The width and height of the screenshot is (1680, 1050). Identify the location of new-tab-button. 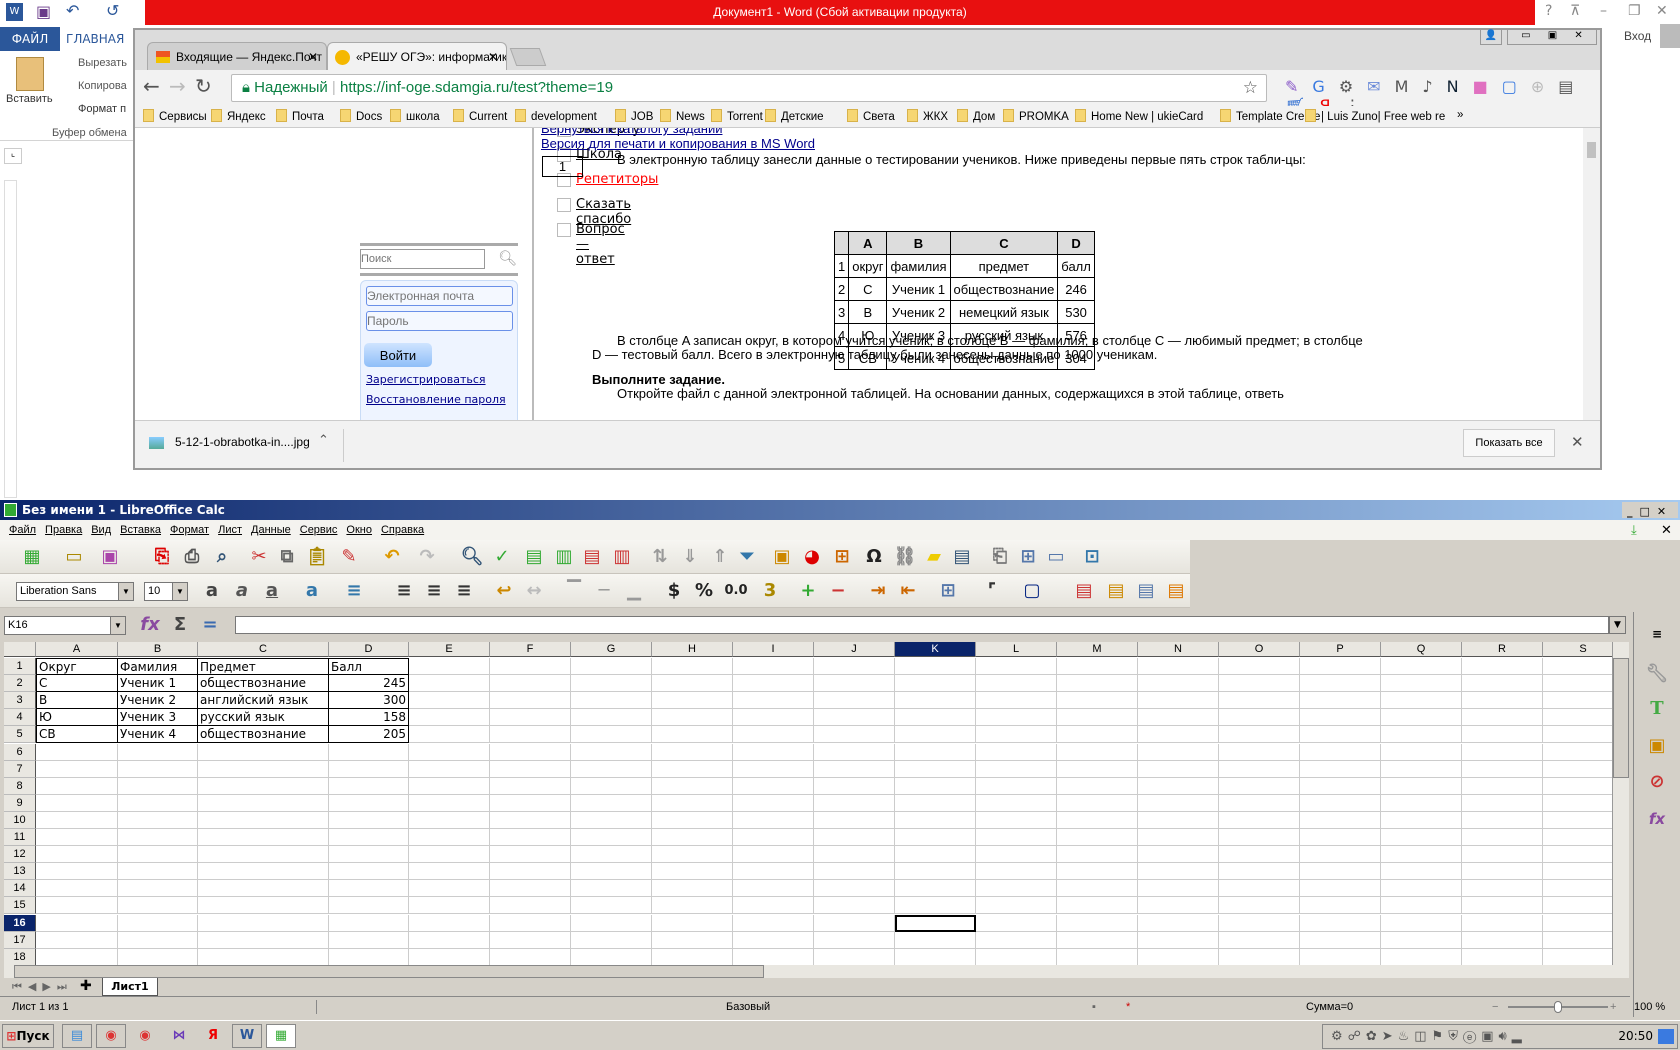
(528, 57).